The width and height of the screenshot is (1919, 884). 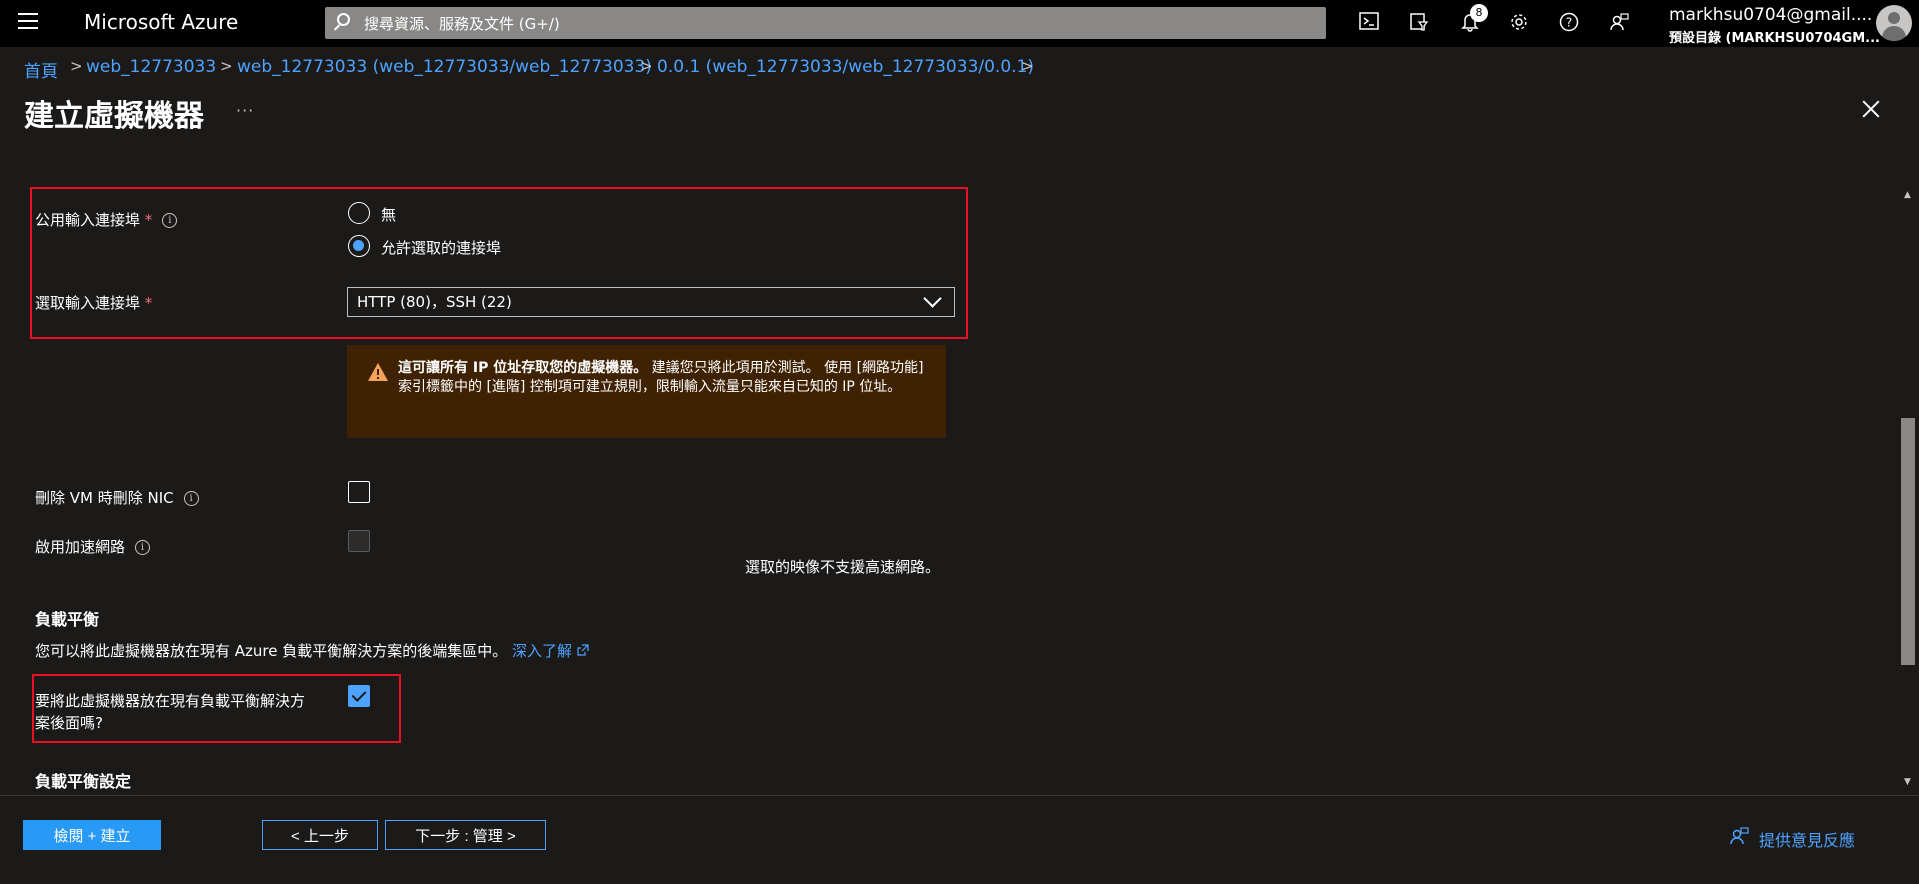 What do you see at coordinates (1871, 109) in the screenshot?
I see `close-icon` at bounding box center [1871, 109].